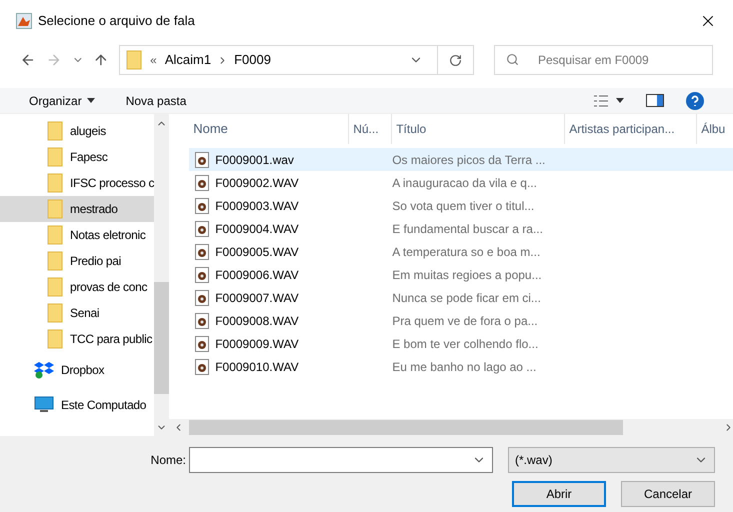 This screenshot has width=733, height=512. Describe the element at coordinates (77, 404) in the screenshot. I see `sidebar-item: Este Computado` at that location.